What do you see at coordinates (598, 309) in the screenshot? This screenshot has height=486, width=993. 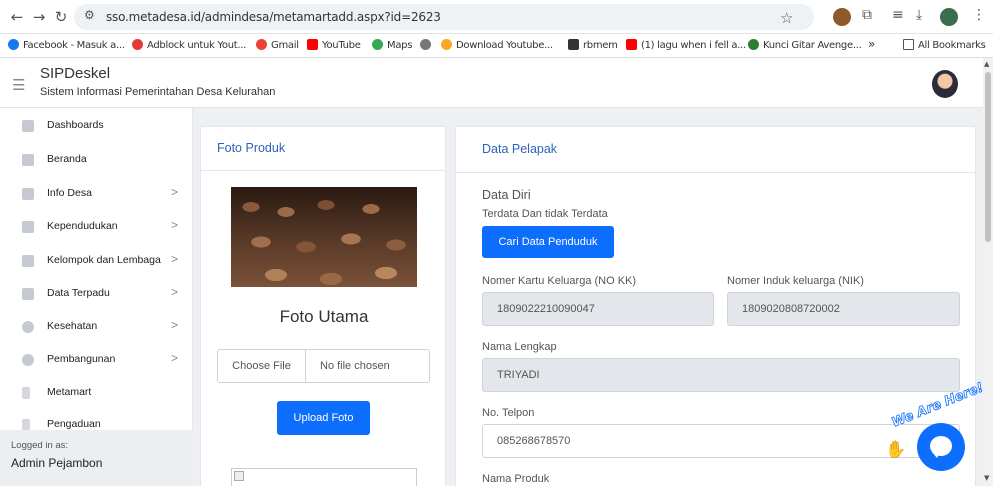 I see `no-kk-field: 1809022210090047` at bounding box center [598, 309].